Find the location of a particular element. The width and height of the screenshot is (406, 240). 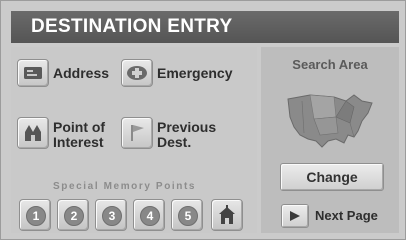

memory-home-button is located at coordinates (227, 215).